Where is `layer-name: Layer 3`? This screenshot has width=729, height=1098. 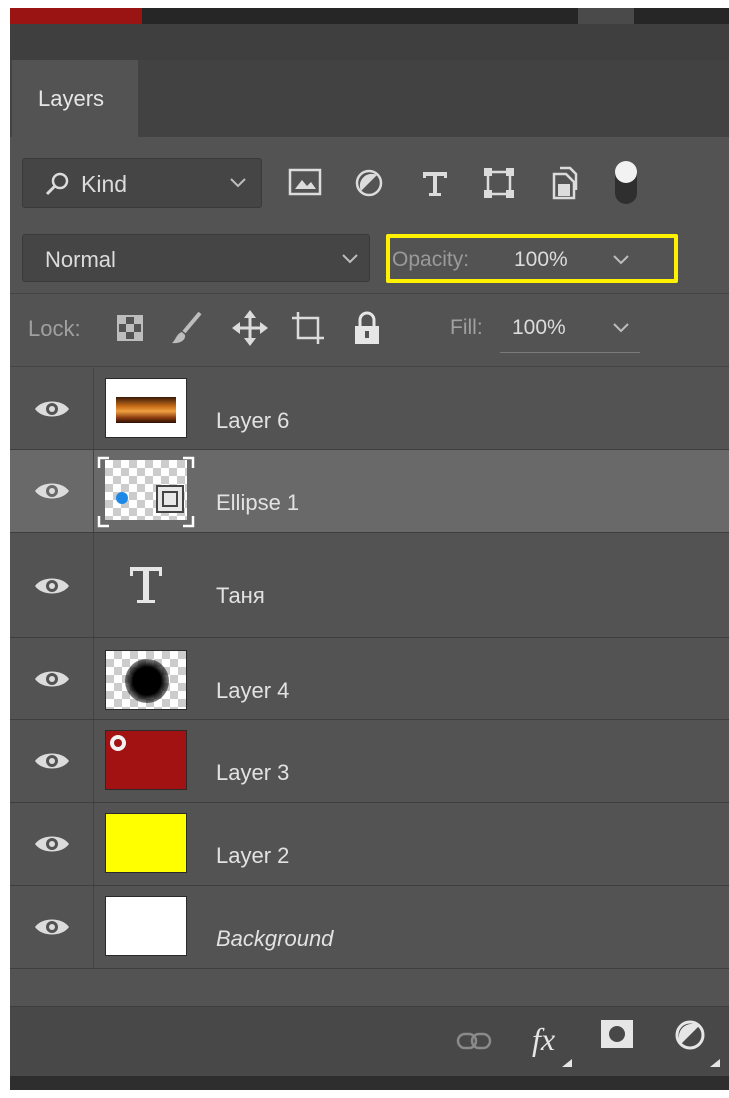
layer-name: Layer 3 is located at coordinates (253, 772).